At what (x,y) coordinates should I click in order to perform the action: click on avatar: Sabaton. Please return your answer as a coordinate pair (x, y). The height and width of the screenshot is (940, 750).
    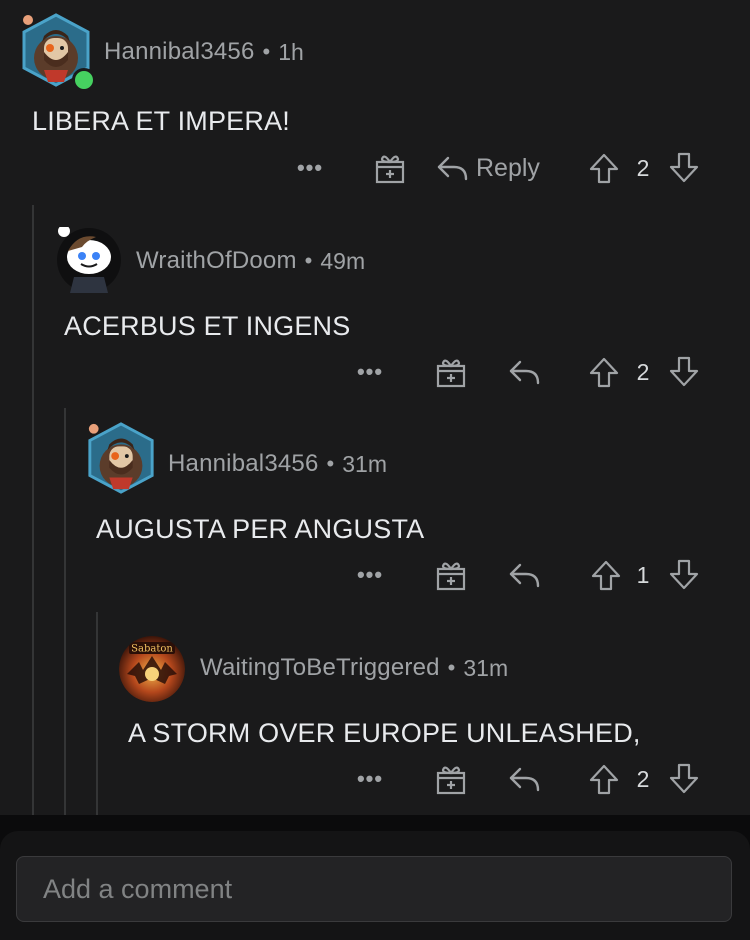
    Looking at the image, I should click on (152, 669).